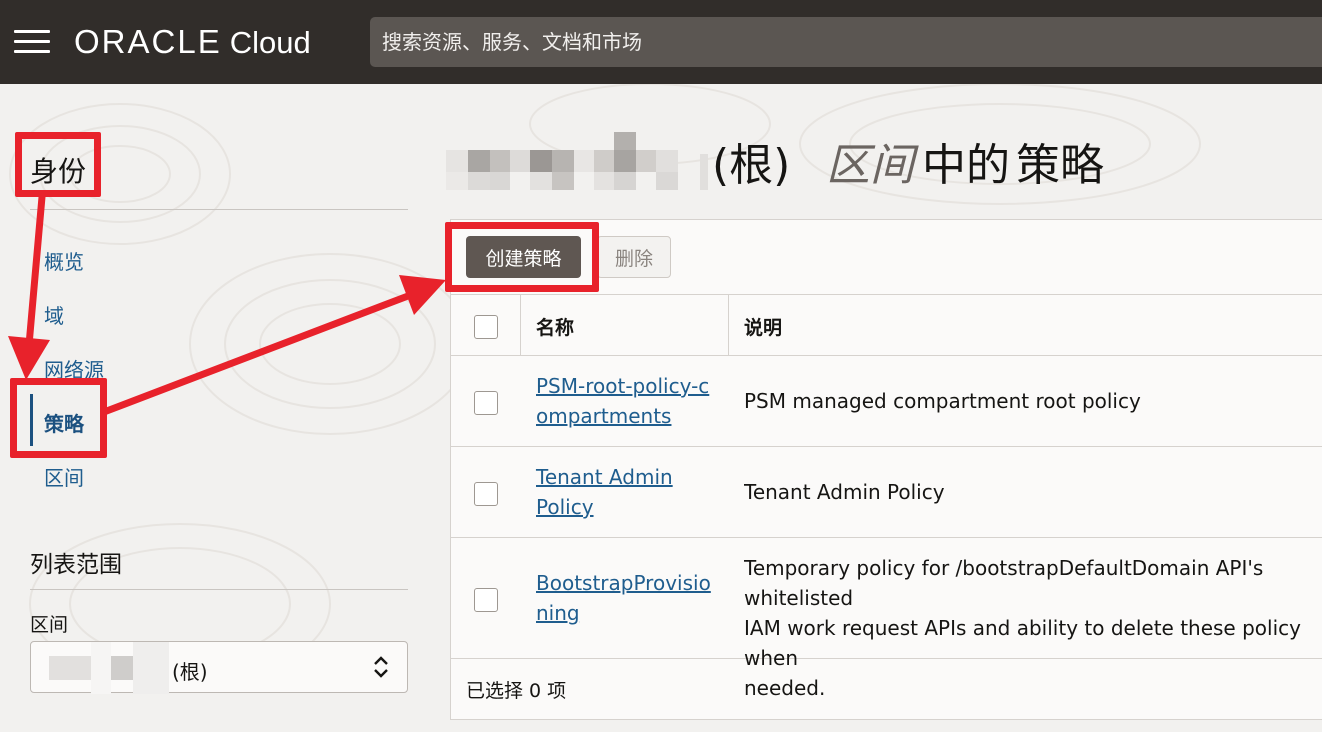  I want to click on top-navigation-bar: ORACLE Cloud, so click(661, 42).